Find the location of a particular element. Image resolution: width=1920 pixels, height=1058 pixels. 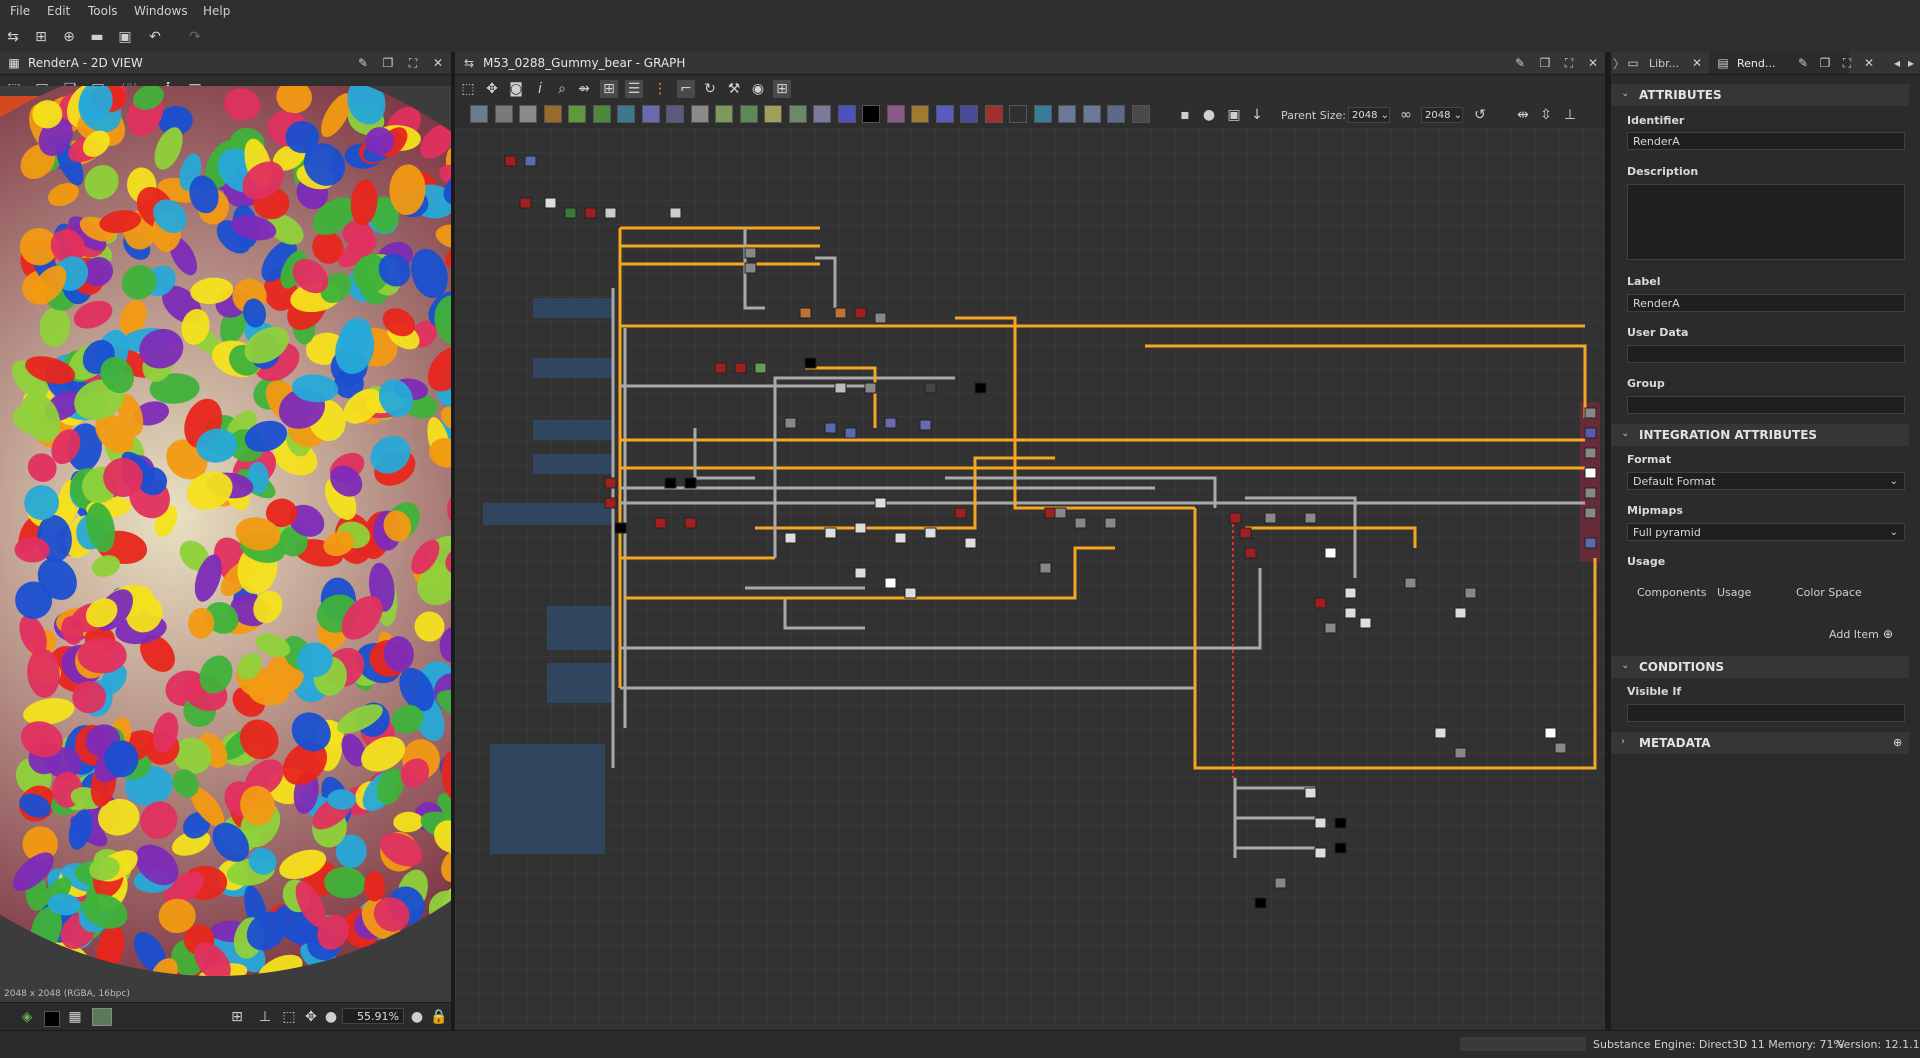

graph-info-icon: i is located at coordinates (540, 89).